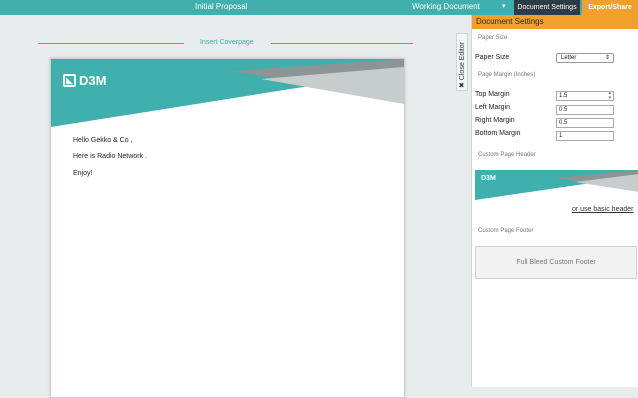  Describe the element at coordinates (585, 96) in the screenshot. I see `top-margin-input: 1.5 ▴ ▾` at that location.